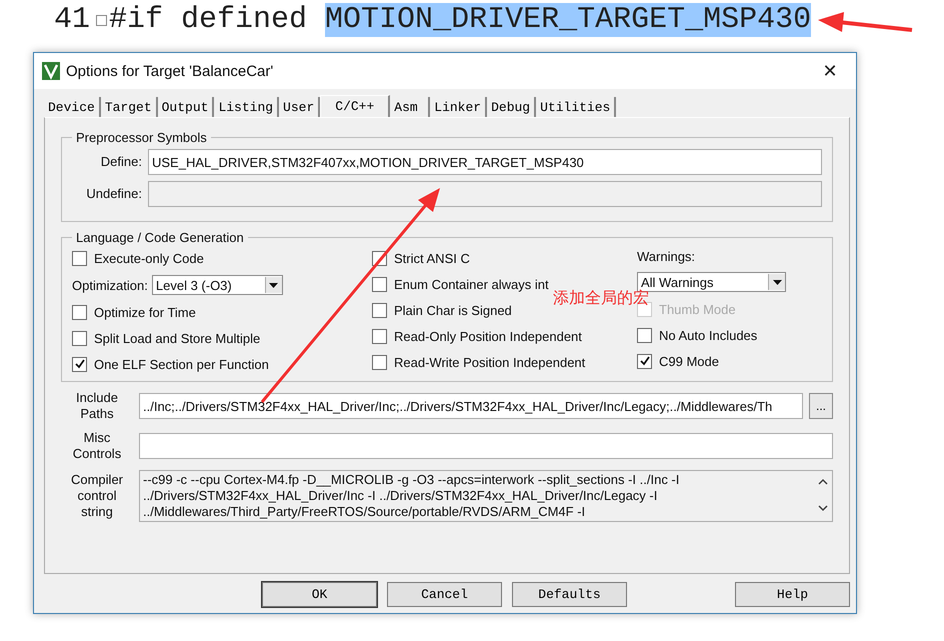  Describe the element at coordinates (170, 364) in the screenshot. I see `checkbox: One ELF Section per Function` at that location.